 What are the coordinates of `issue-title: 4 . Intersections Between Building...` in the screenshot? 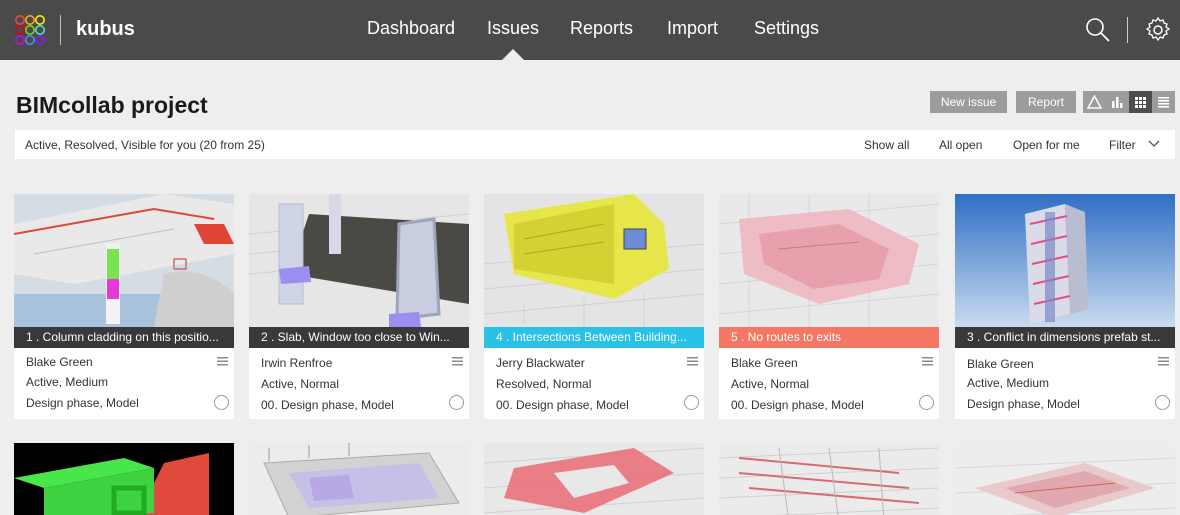 It's located at (594, 337).